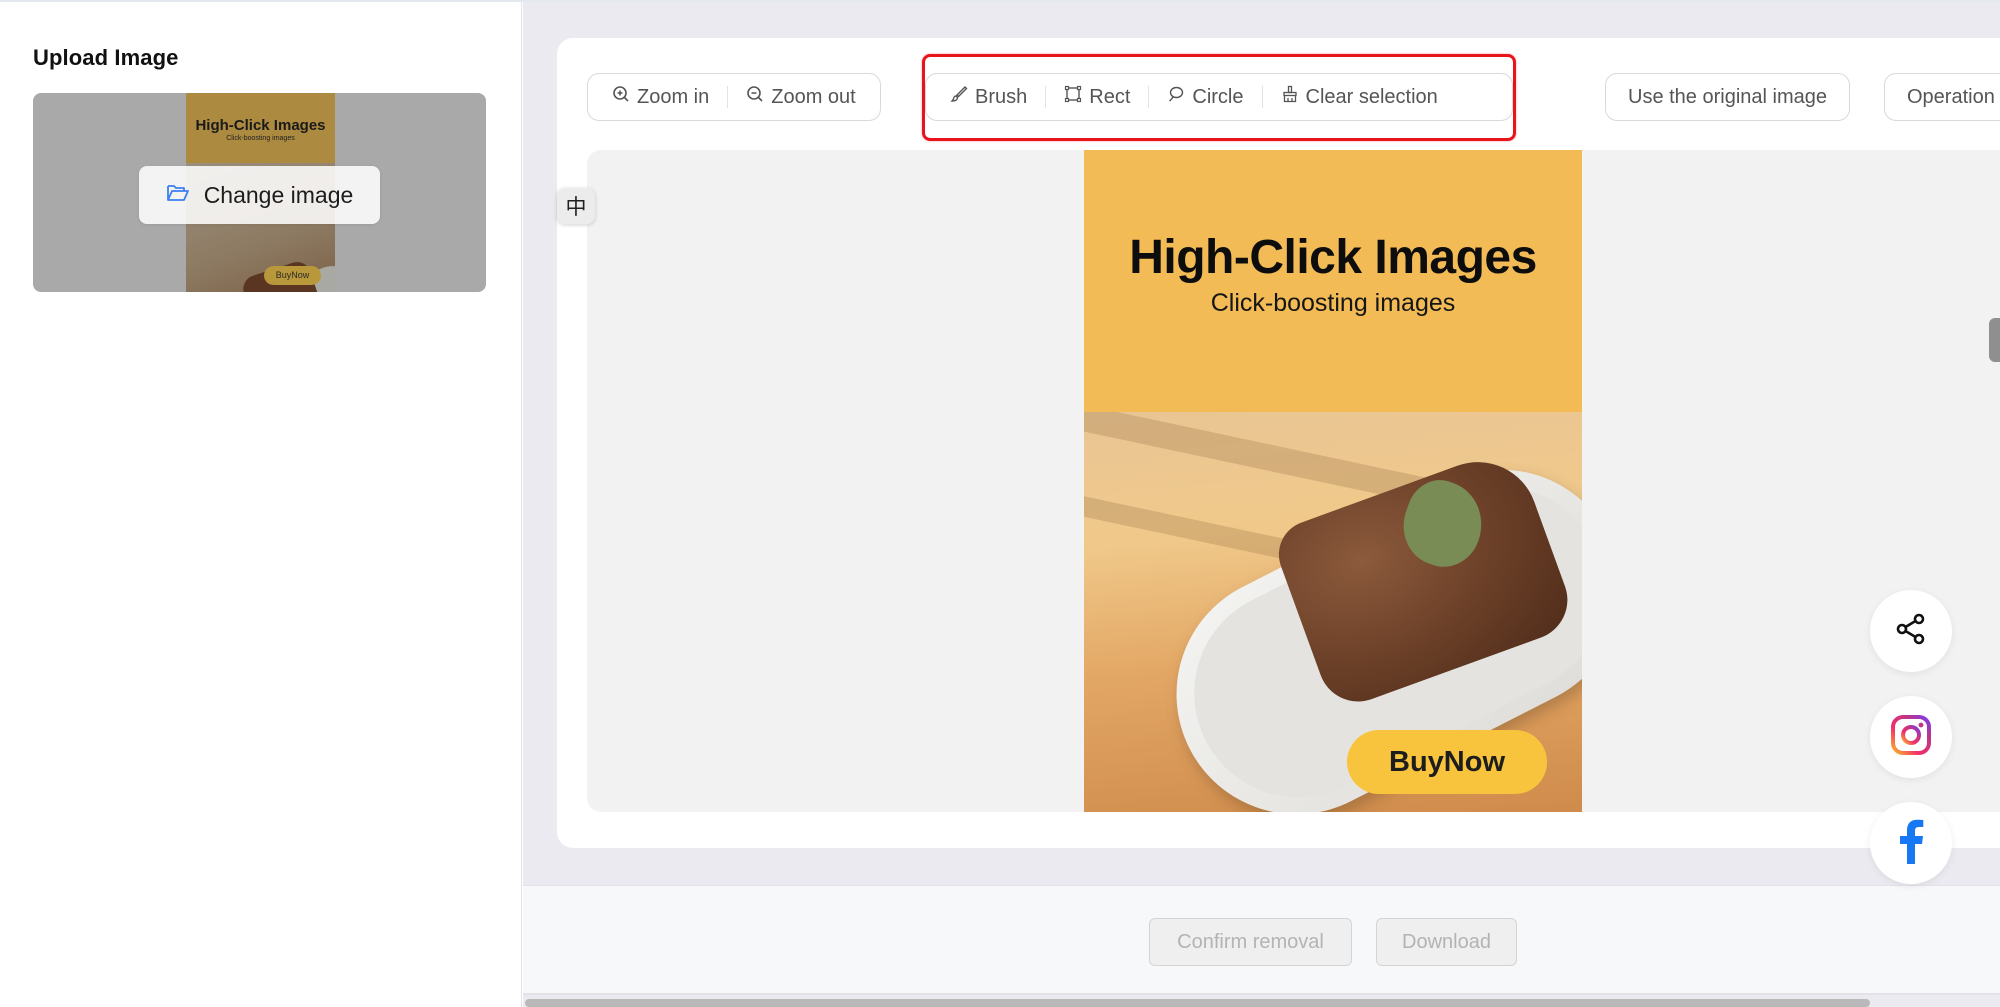  I want to click on download-button: Download, so click(1446, 942).